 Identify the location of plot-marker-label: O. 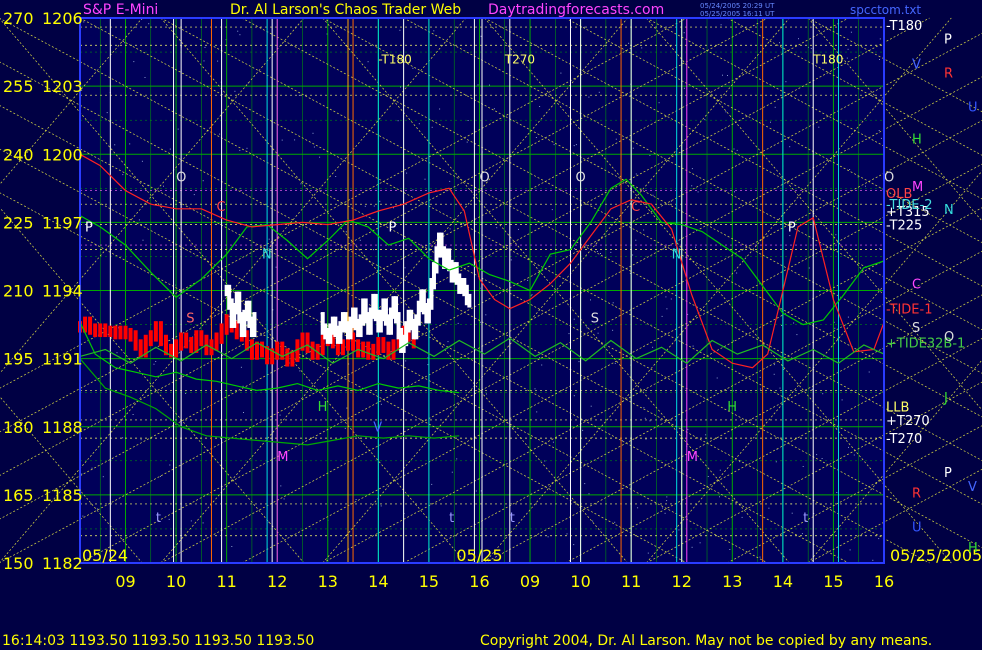
(581, 178).